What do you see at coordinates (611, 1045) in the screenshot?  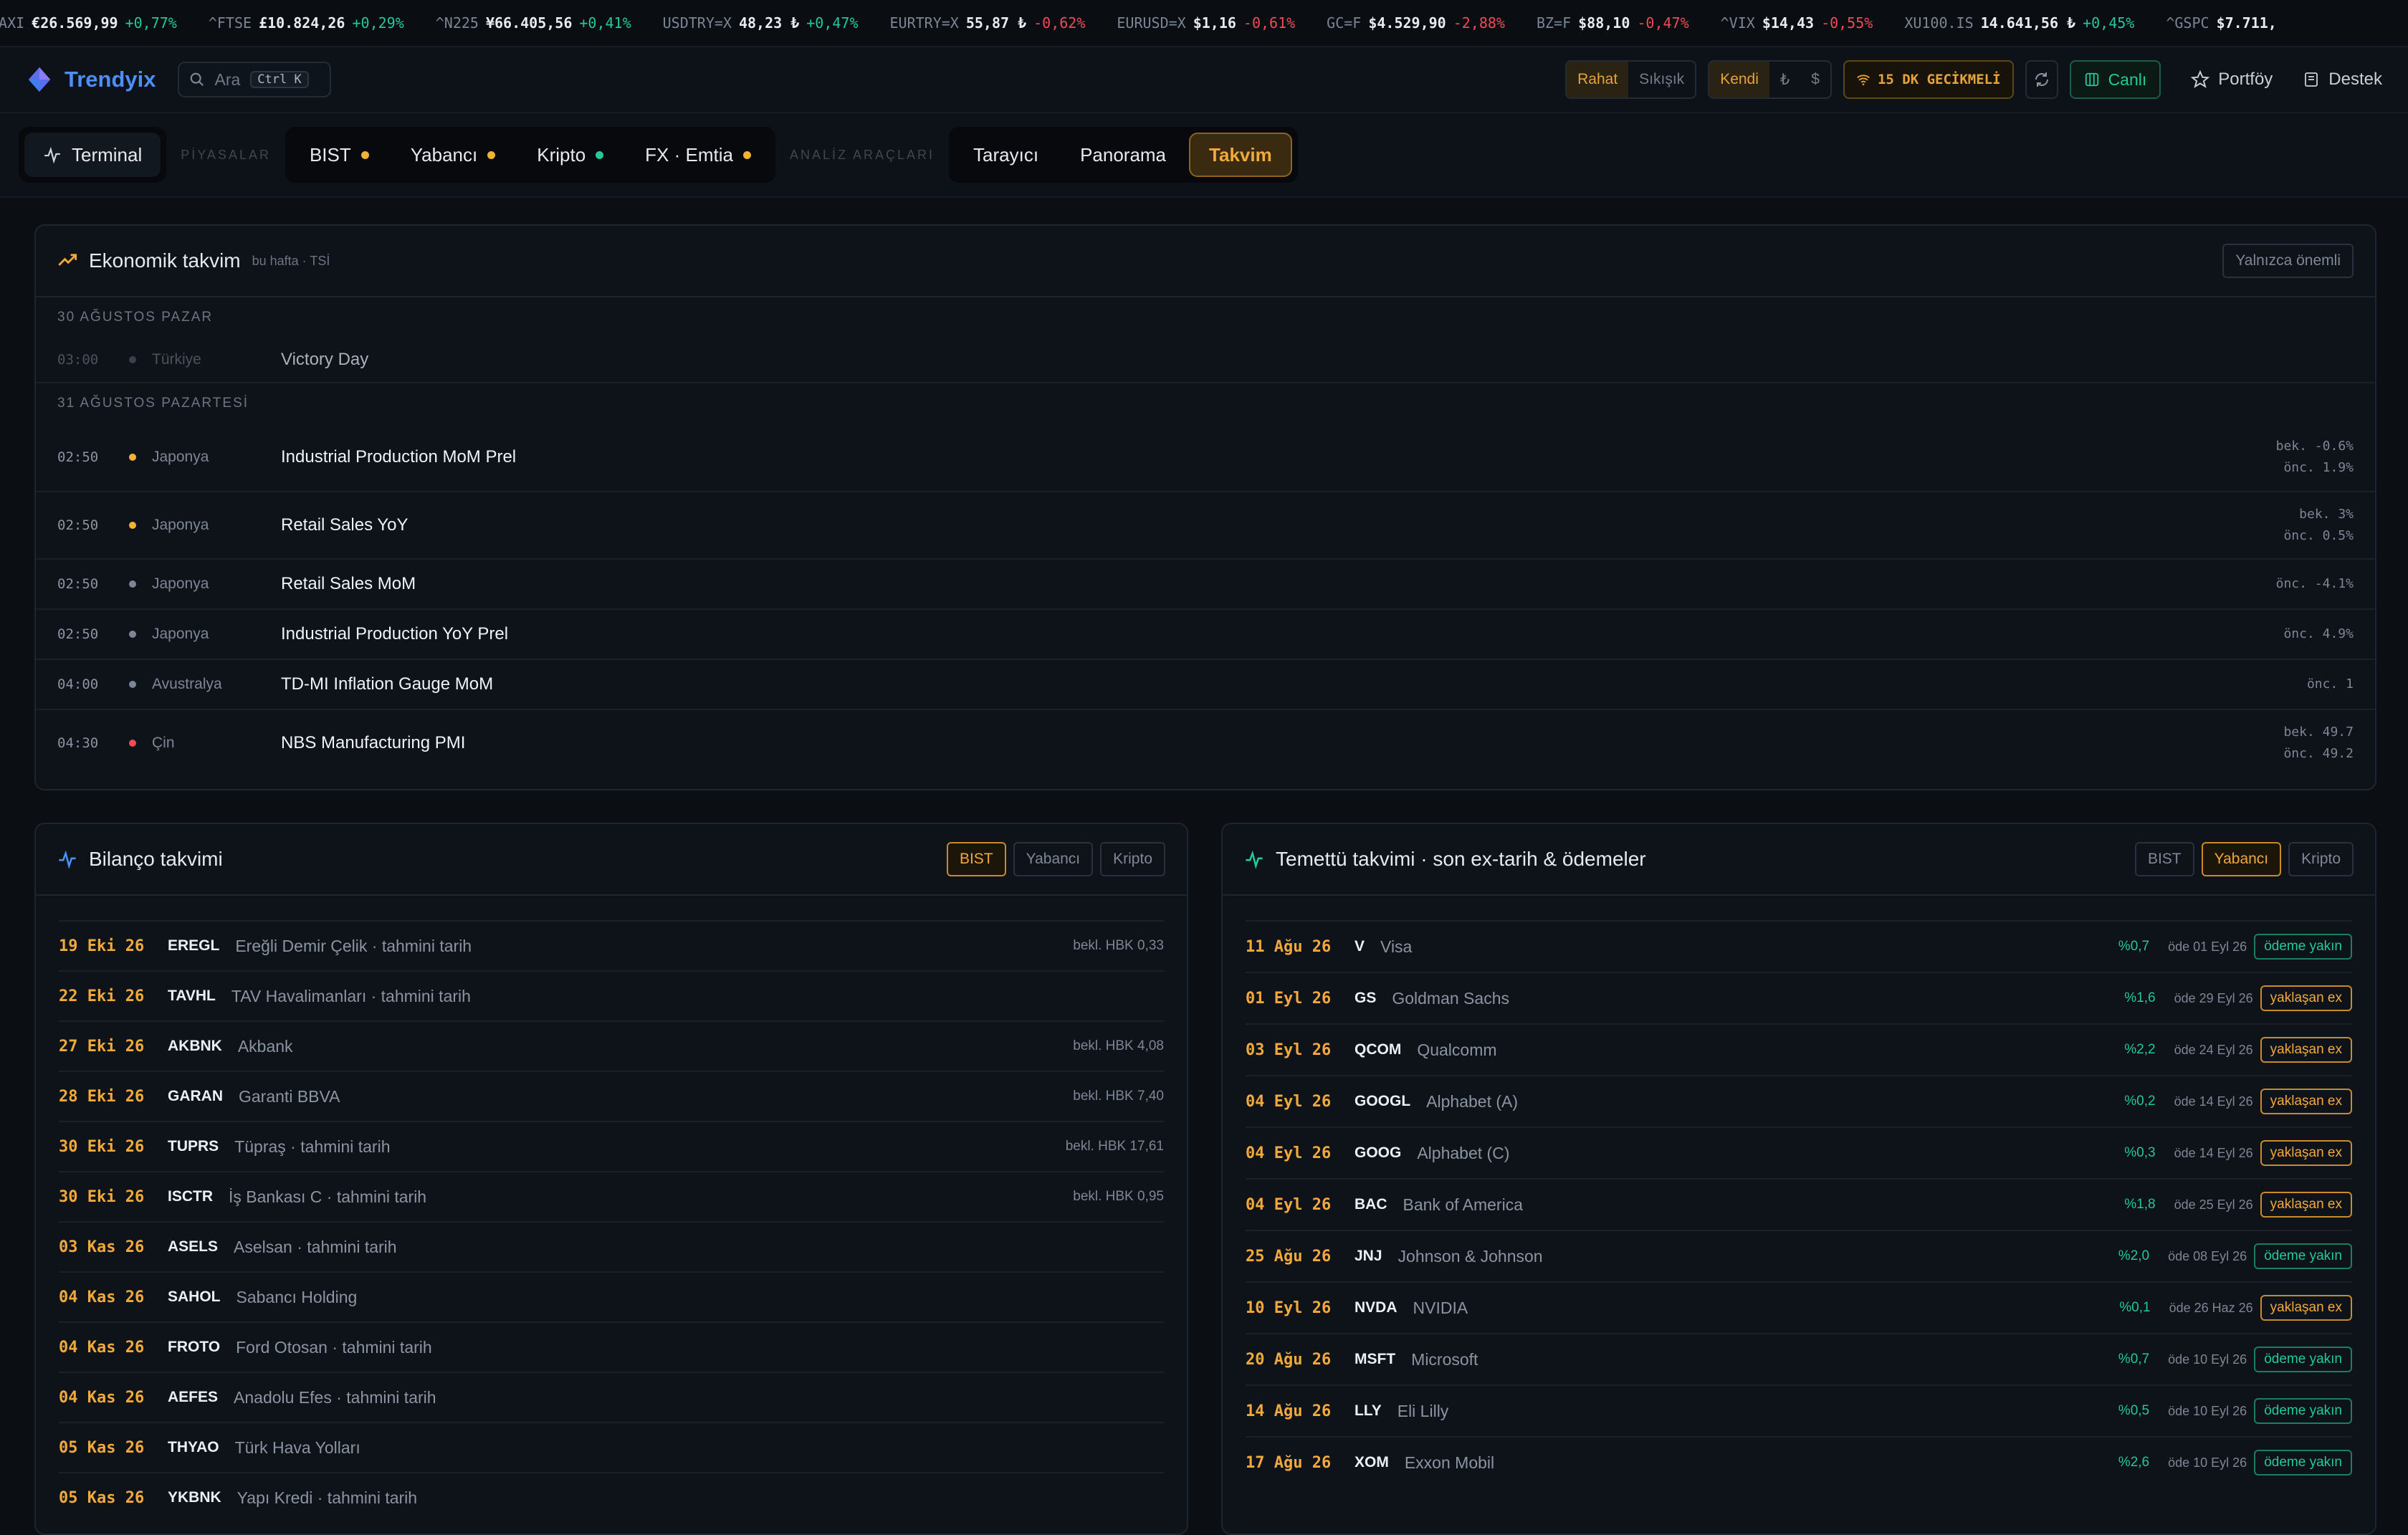 I see `earnings-row: 27 Eki 26 AKBNK Akbank bekl. HBK 4,08` at bounding box center [611, 1045].